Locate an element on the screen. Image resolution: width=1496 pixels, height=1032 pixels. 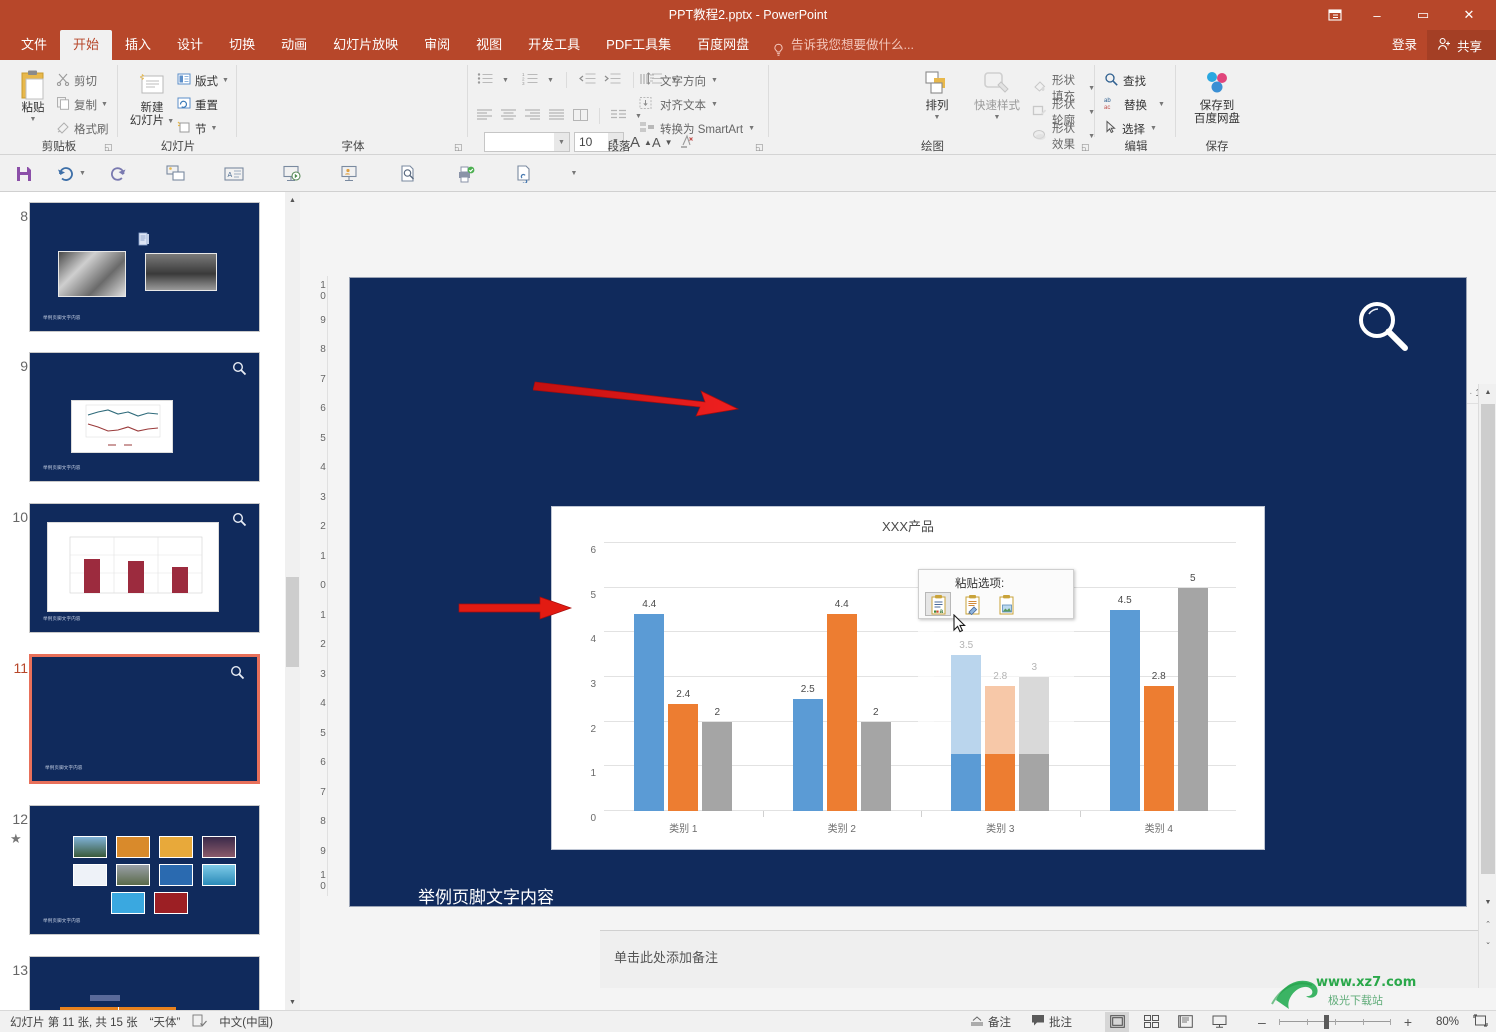
thumbnail-slide-10: 10 举例页脚文字内容 is located at coordinates (142, 575).